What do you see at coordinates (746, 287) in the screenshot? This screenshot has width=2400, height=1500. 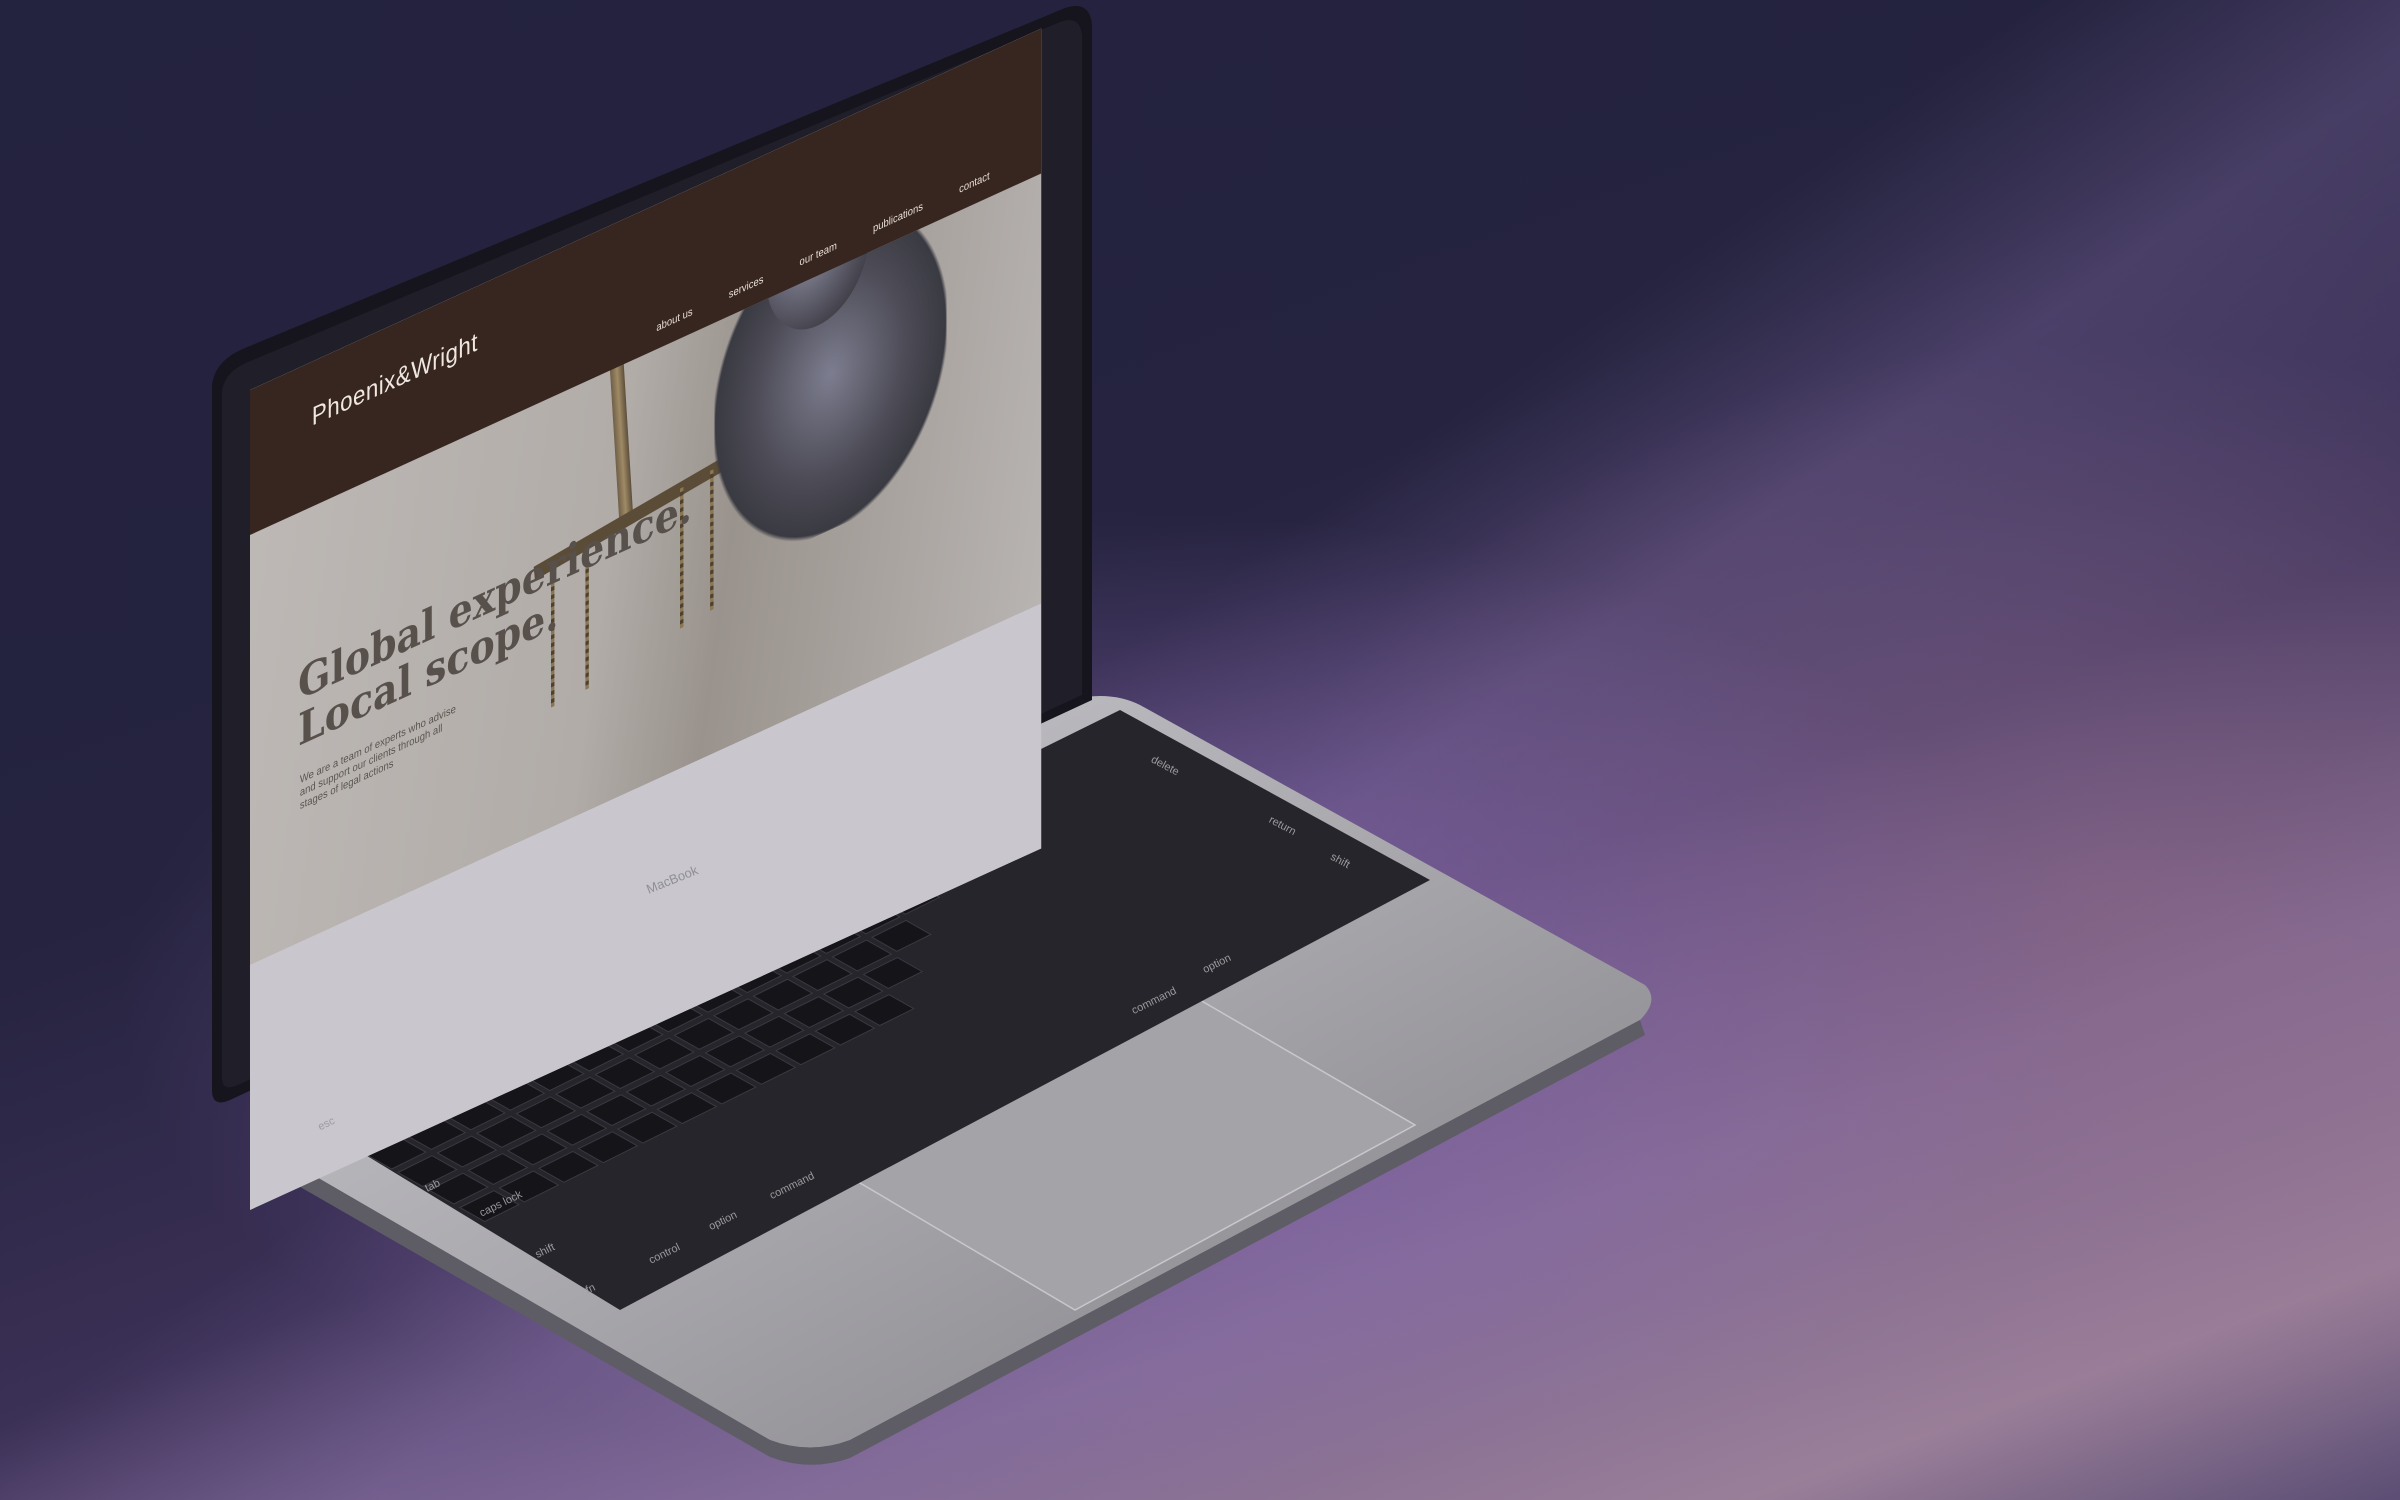 I see `nav-services: services` at bounding box center [746, 287].